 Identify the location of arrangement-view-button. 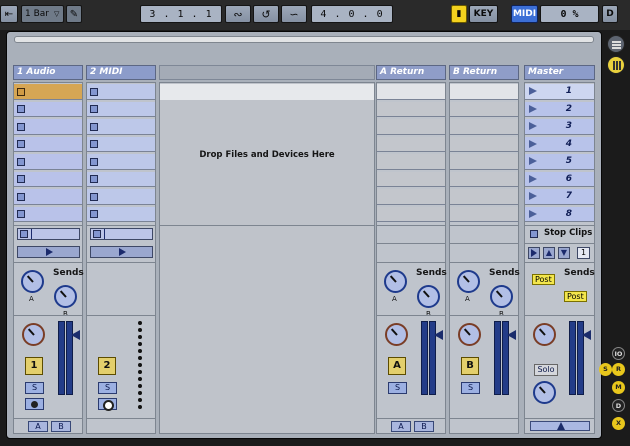
(616, 44).